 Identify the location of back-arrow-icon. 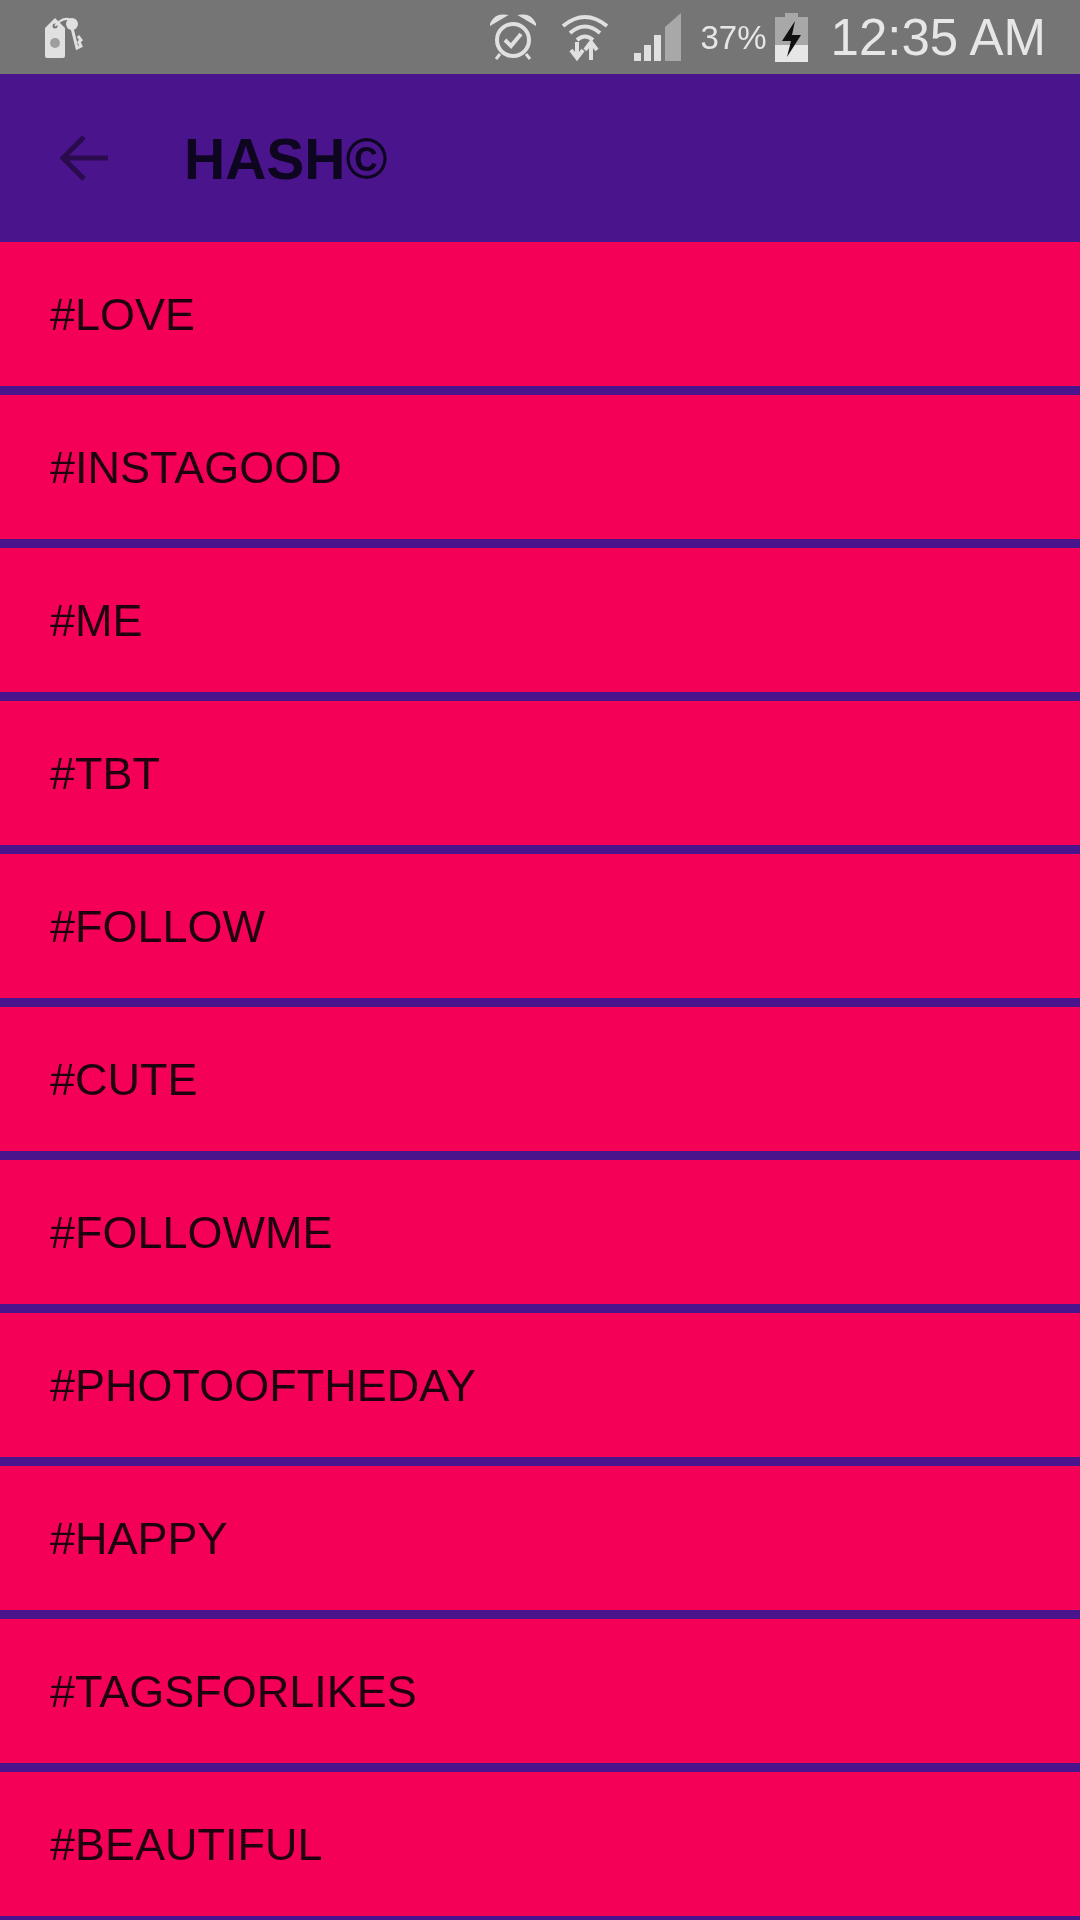
(84, 158).